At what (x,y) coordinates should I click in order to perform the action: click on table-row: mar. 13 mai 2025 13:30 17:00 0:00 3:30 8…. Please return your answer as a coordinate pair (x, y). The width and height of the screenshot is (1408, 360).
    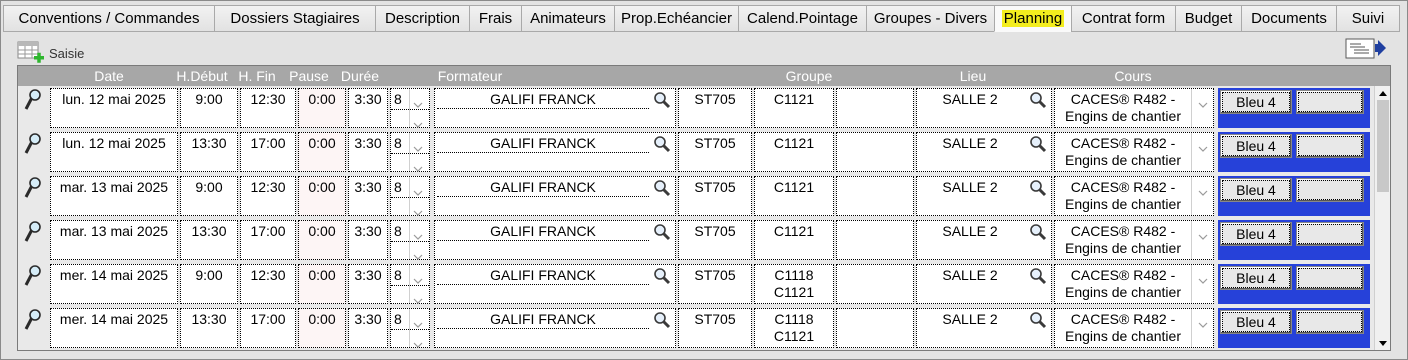
    Looking at the image, I should click on (696, 240).